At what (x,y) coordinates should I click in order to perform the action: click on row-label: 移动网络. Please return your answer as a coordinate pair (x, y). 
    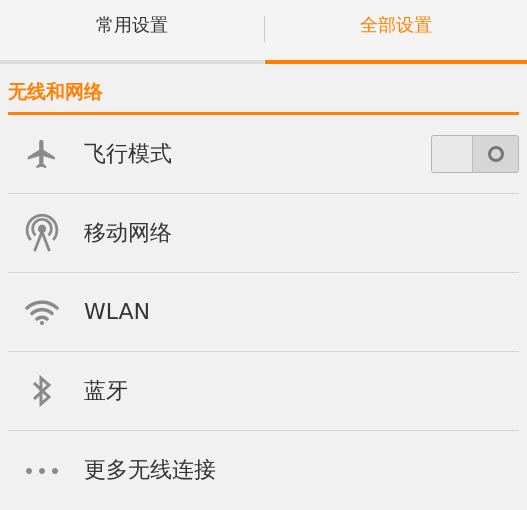
    Looking at the image, I should click on (128, 234).